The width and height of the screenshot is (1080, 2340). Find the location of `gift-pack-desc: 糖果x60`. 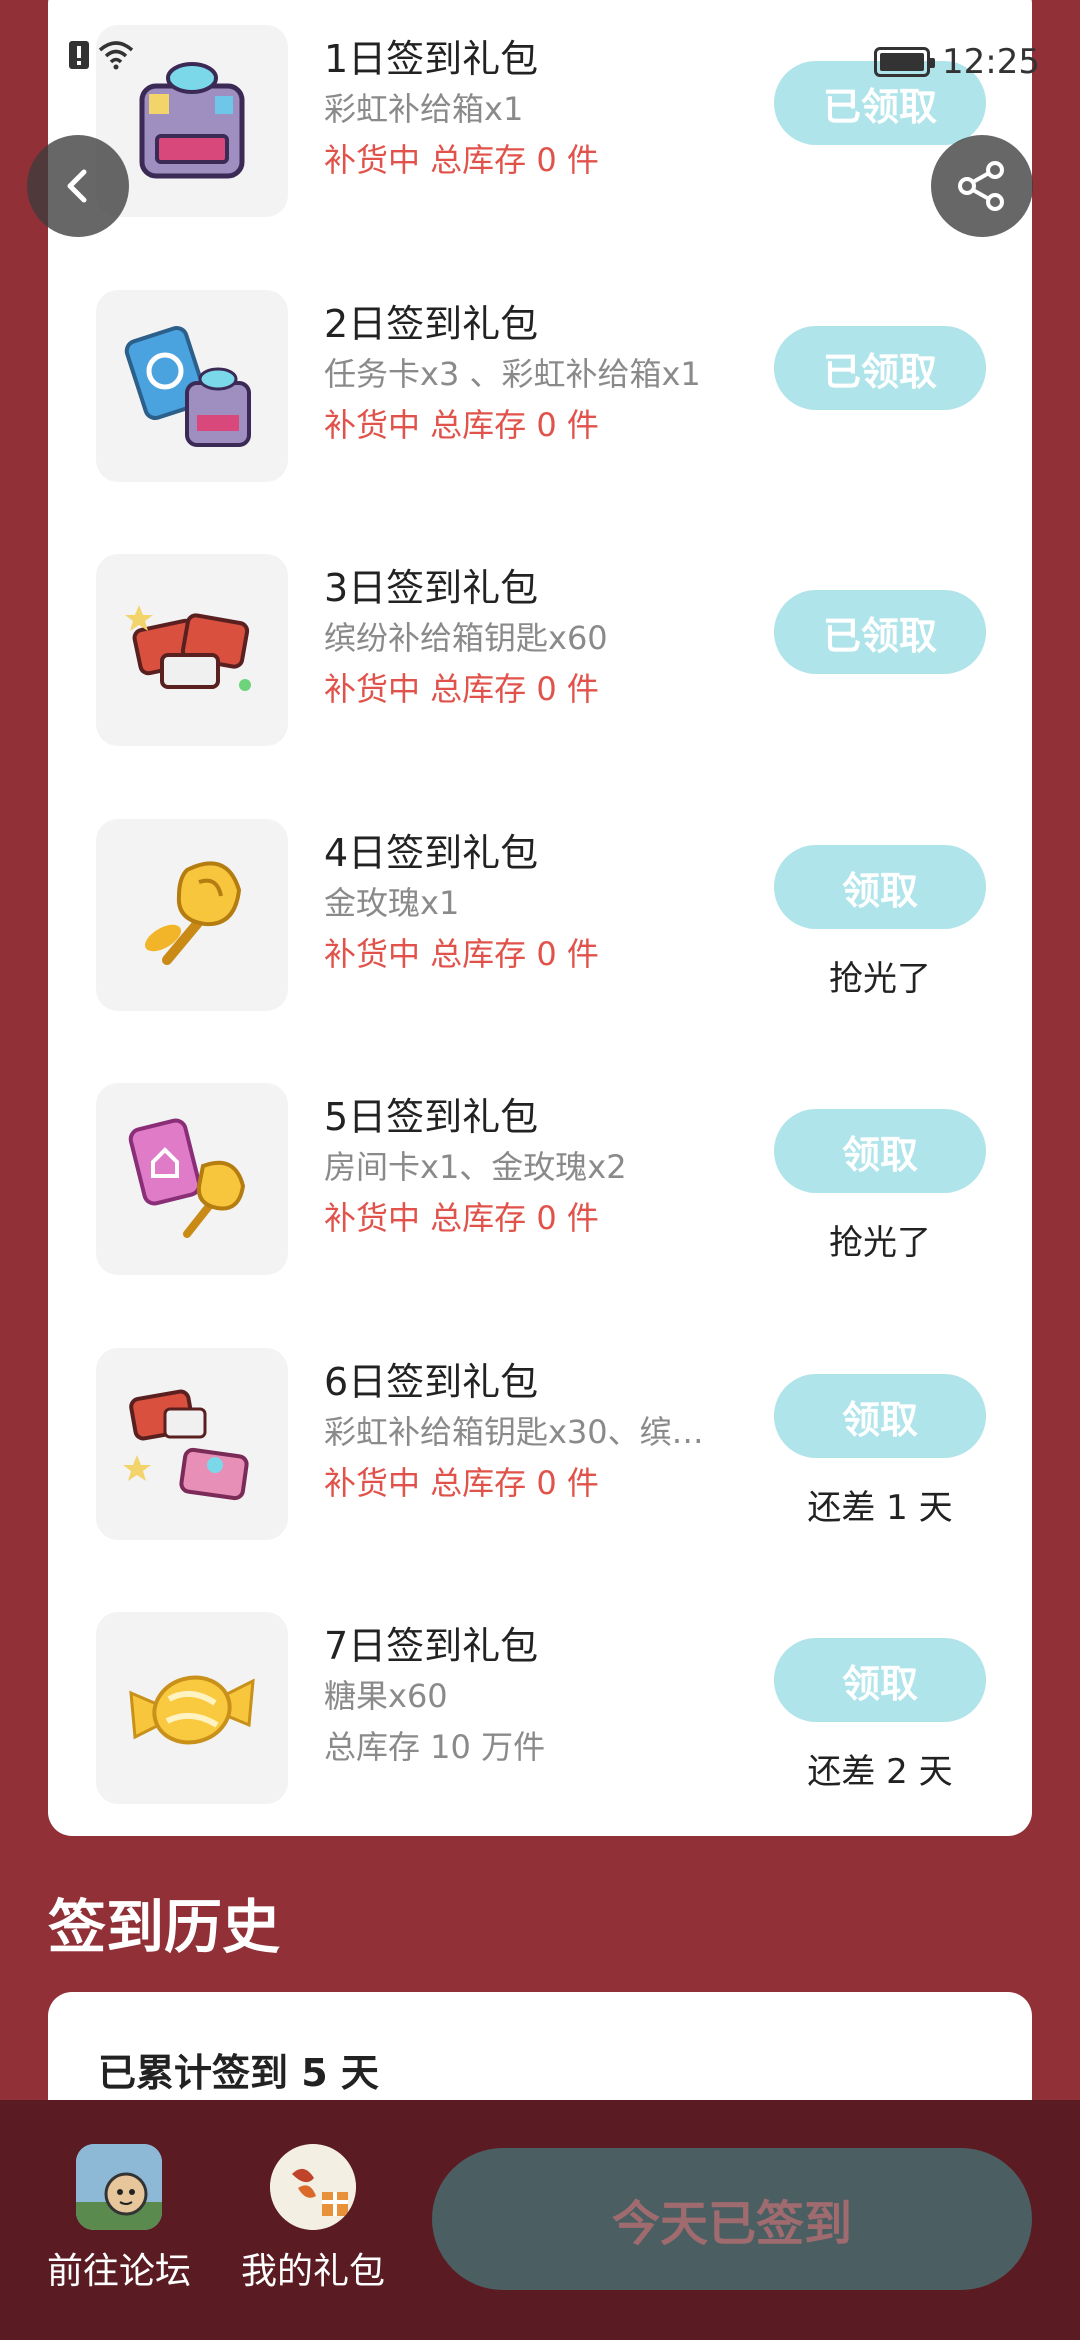

gift-pack-desc: 糖果x60 is located at coordinates (386, 1696).